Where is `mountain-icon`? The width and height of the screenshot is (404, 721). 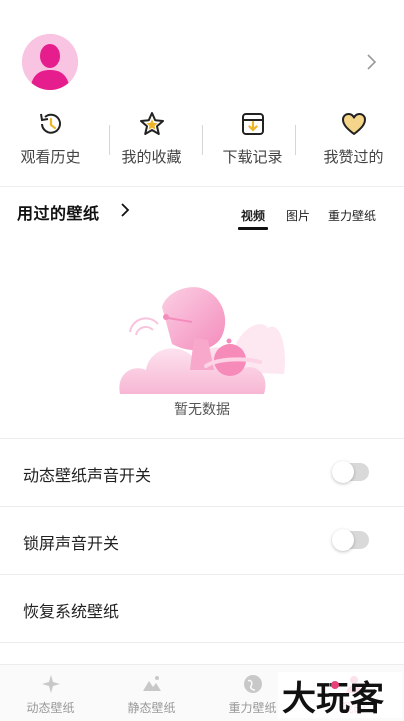 mountain-icon is located at coordinates (151, 683).